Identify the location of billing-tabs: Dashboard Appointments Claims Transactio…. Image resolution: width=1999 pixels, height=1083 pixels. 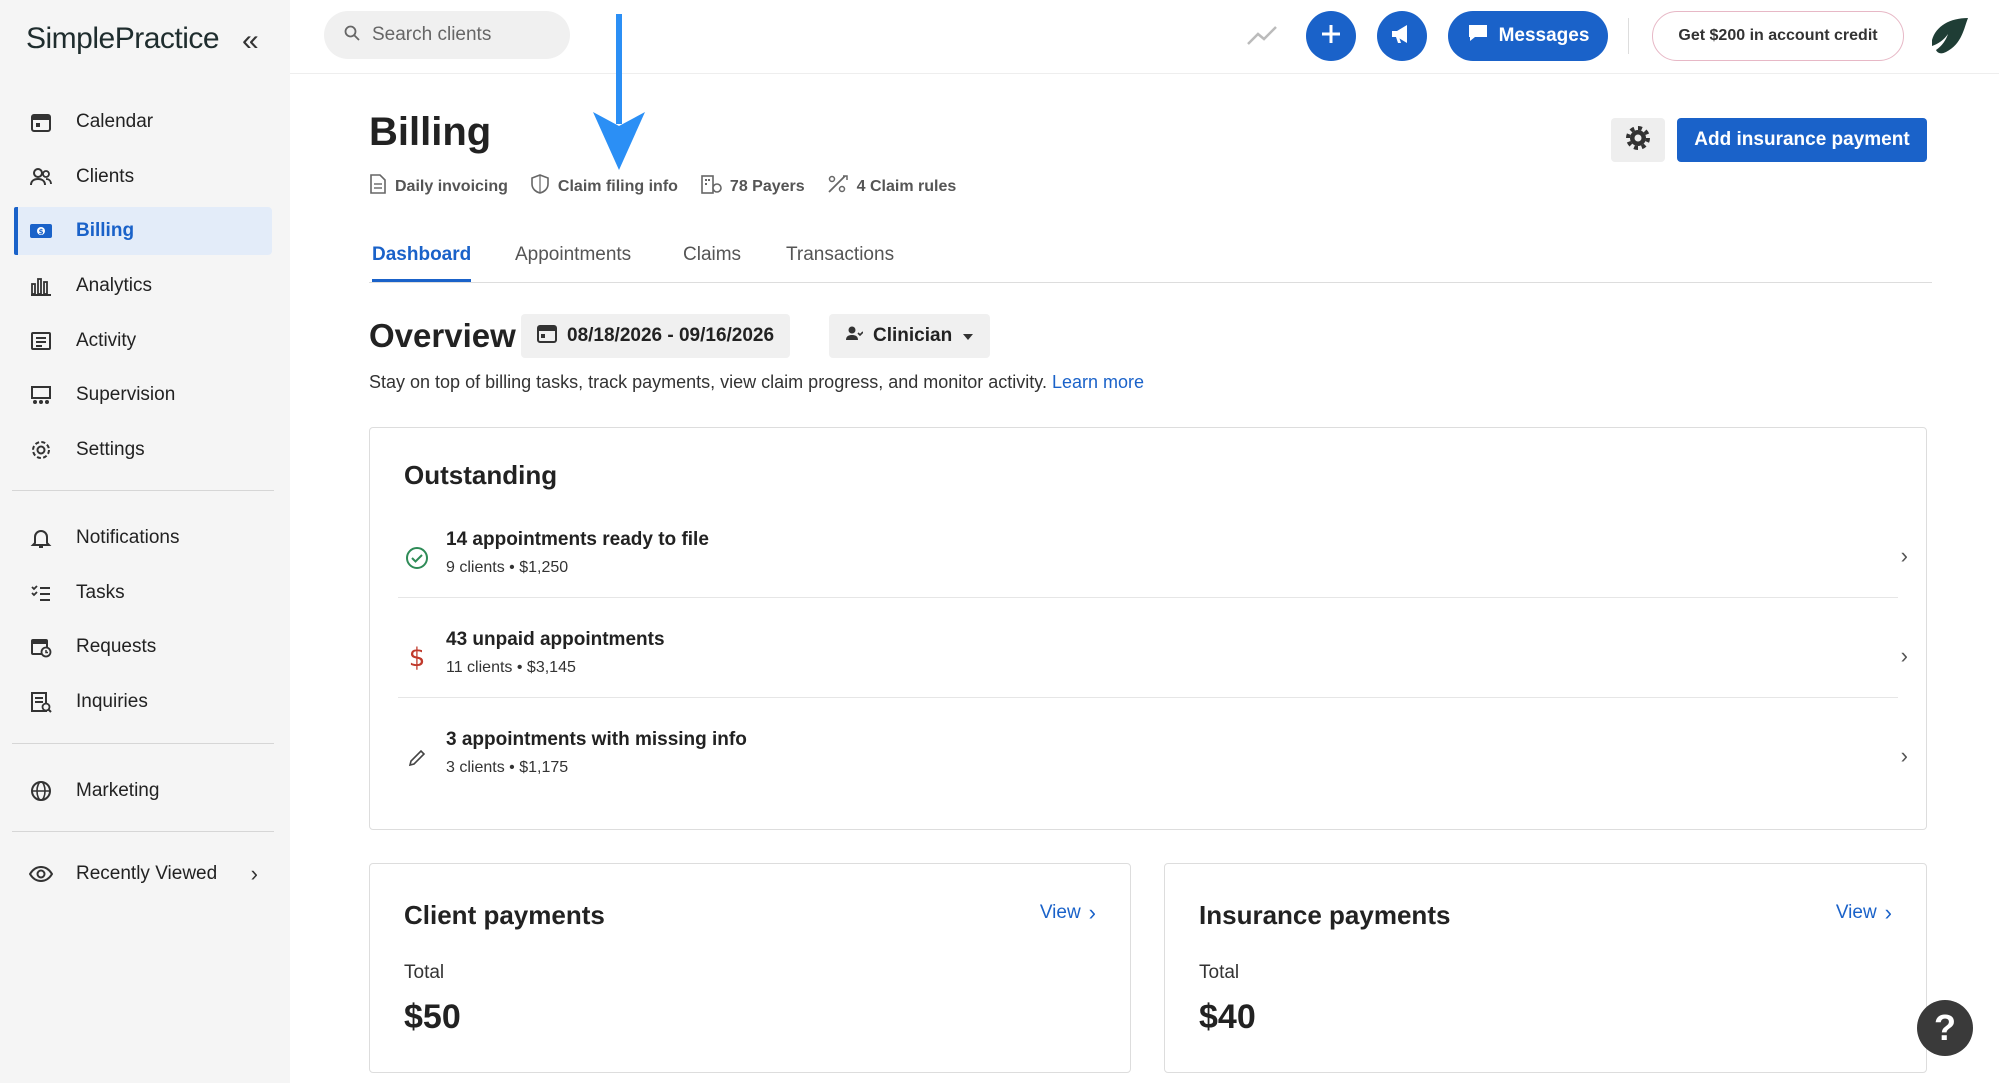
(1150, 259).